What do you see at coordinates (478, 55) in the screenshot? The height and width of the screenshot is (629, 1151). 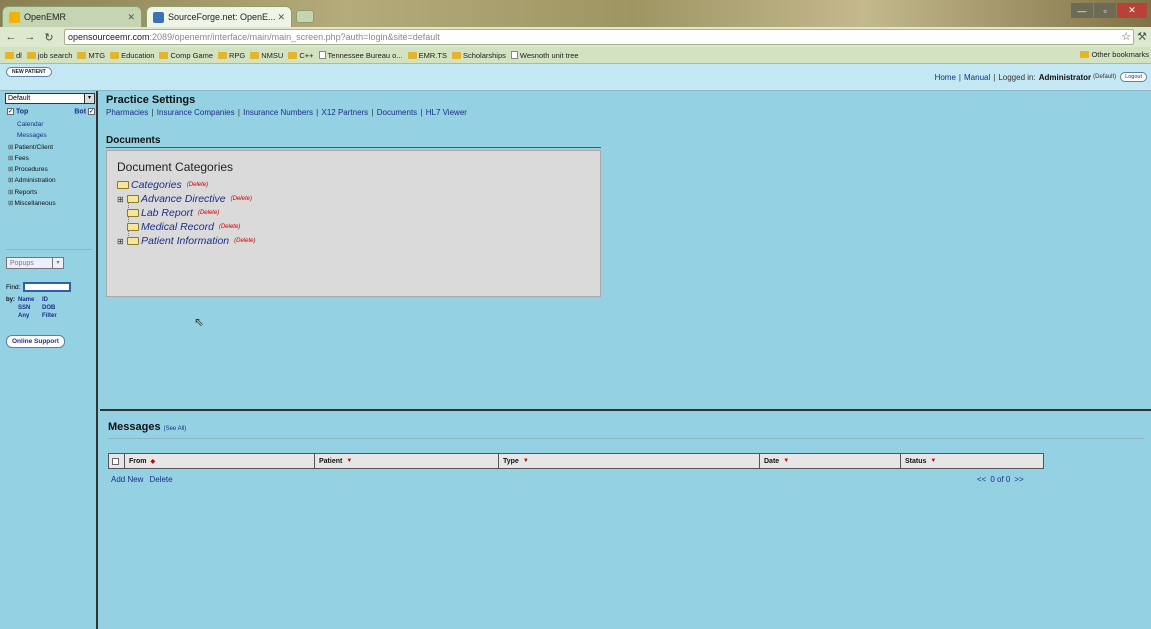 I see `bookmark-item: Scholarships` at bounding box center [478, 55].